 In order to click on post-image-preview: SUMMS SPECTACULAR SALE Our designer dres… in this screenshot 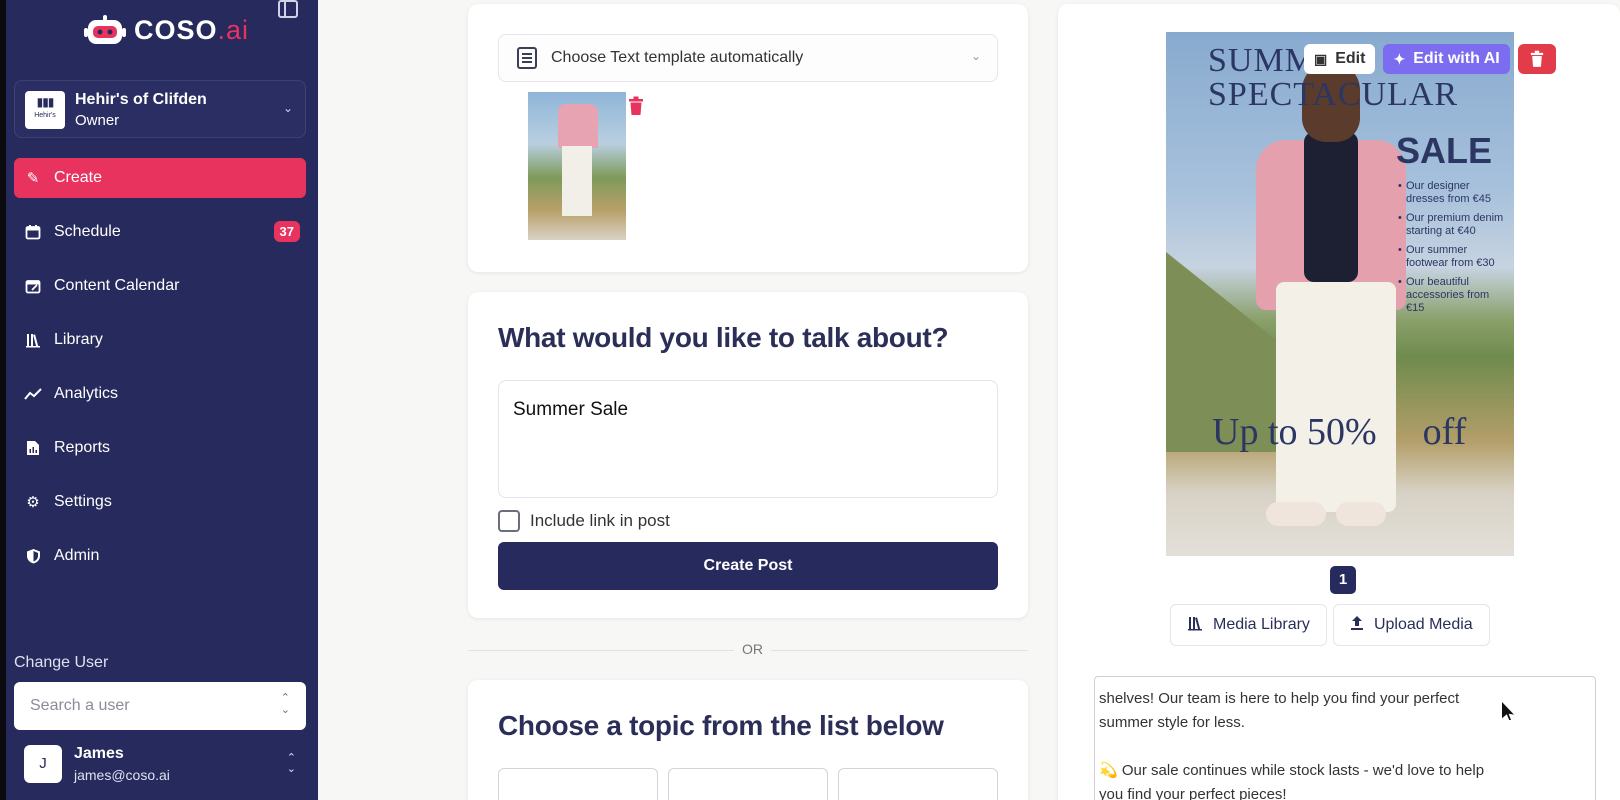, I will do `click(1340, 294)`.